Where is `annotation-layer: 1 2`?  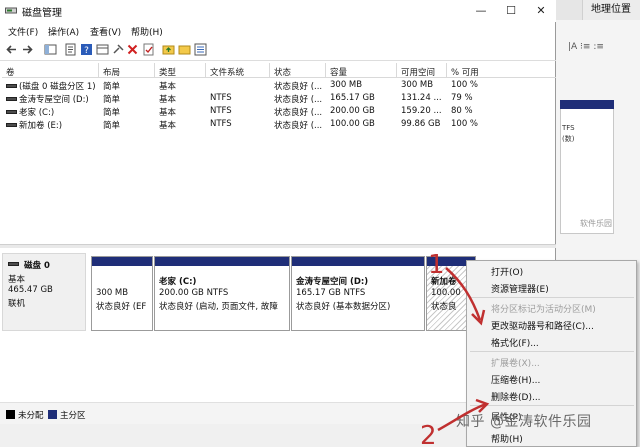
annotation-layer: 1 2 is located at coordinates (455, 348).